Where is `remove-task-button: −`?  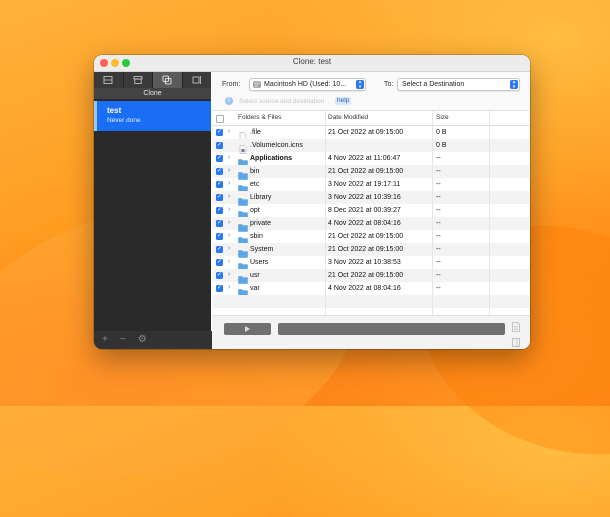 remove-task-button: − is located at coordinates (123, 340).